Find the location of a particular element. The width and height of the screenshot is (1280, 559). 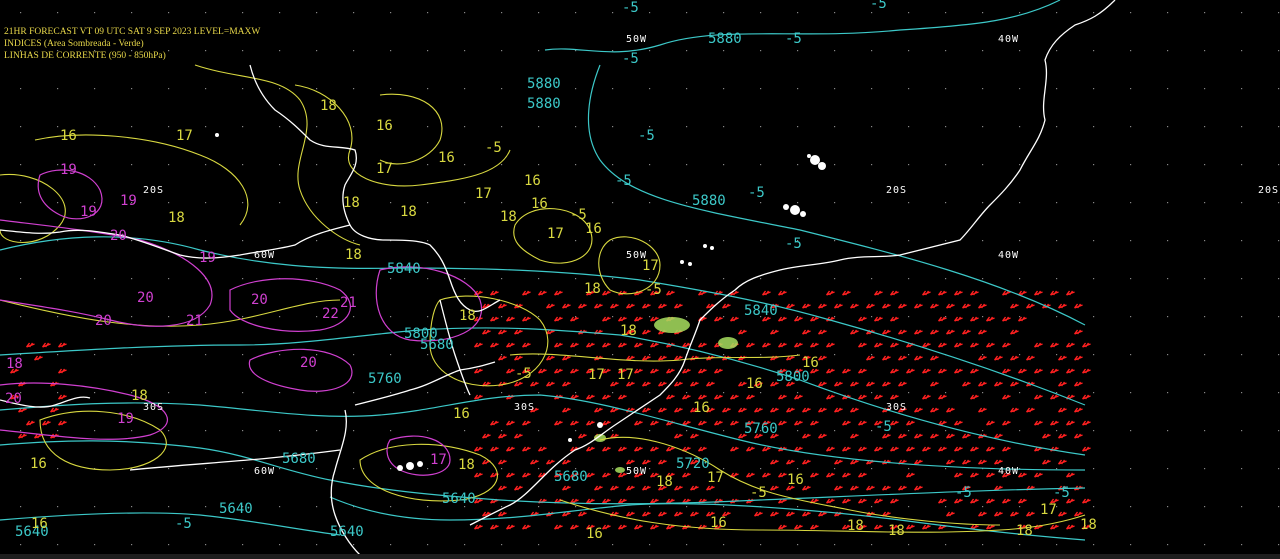

header-line-3: LINHAS DE CORRENTE (950 - 850hPa) is located at coordinates (85, 55).